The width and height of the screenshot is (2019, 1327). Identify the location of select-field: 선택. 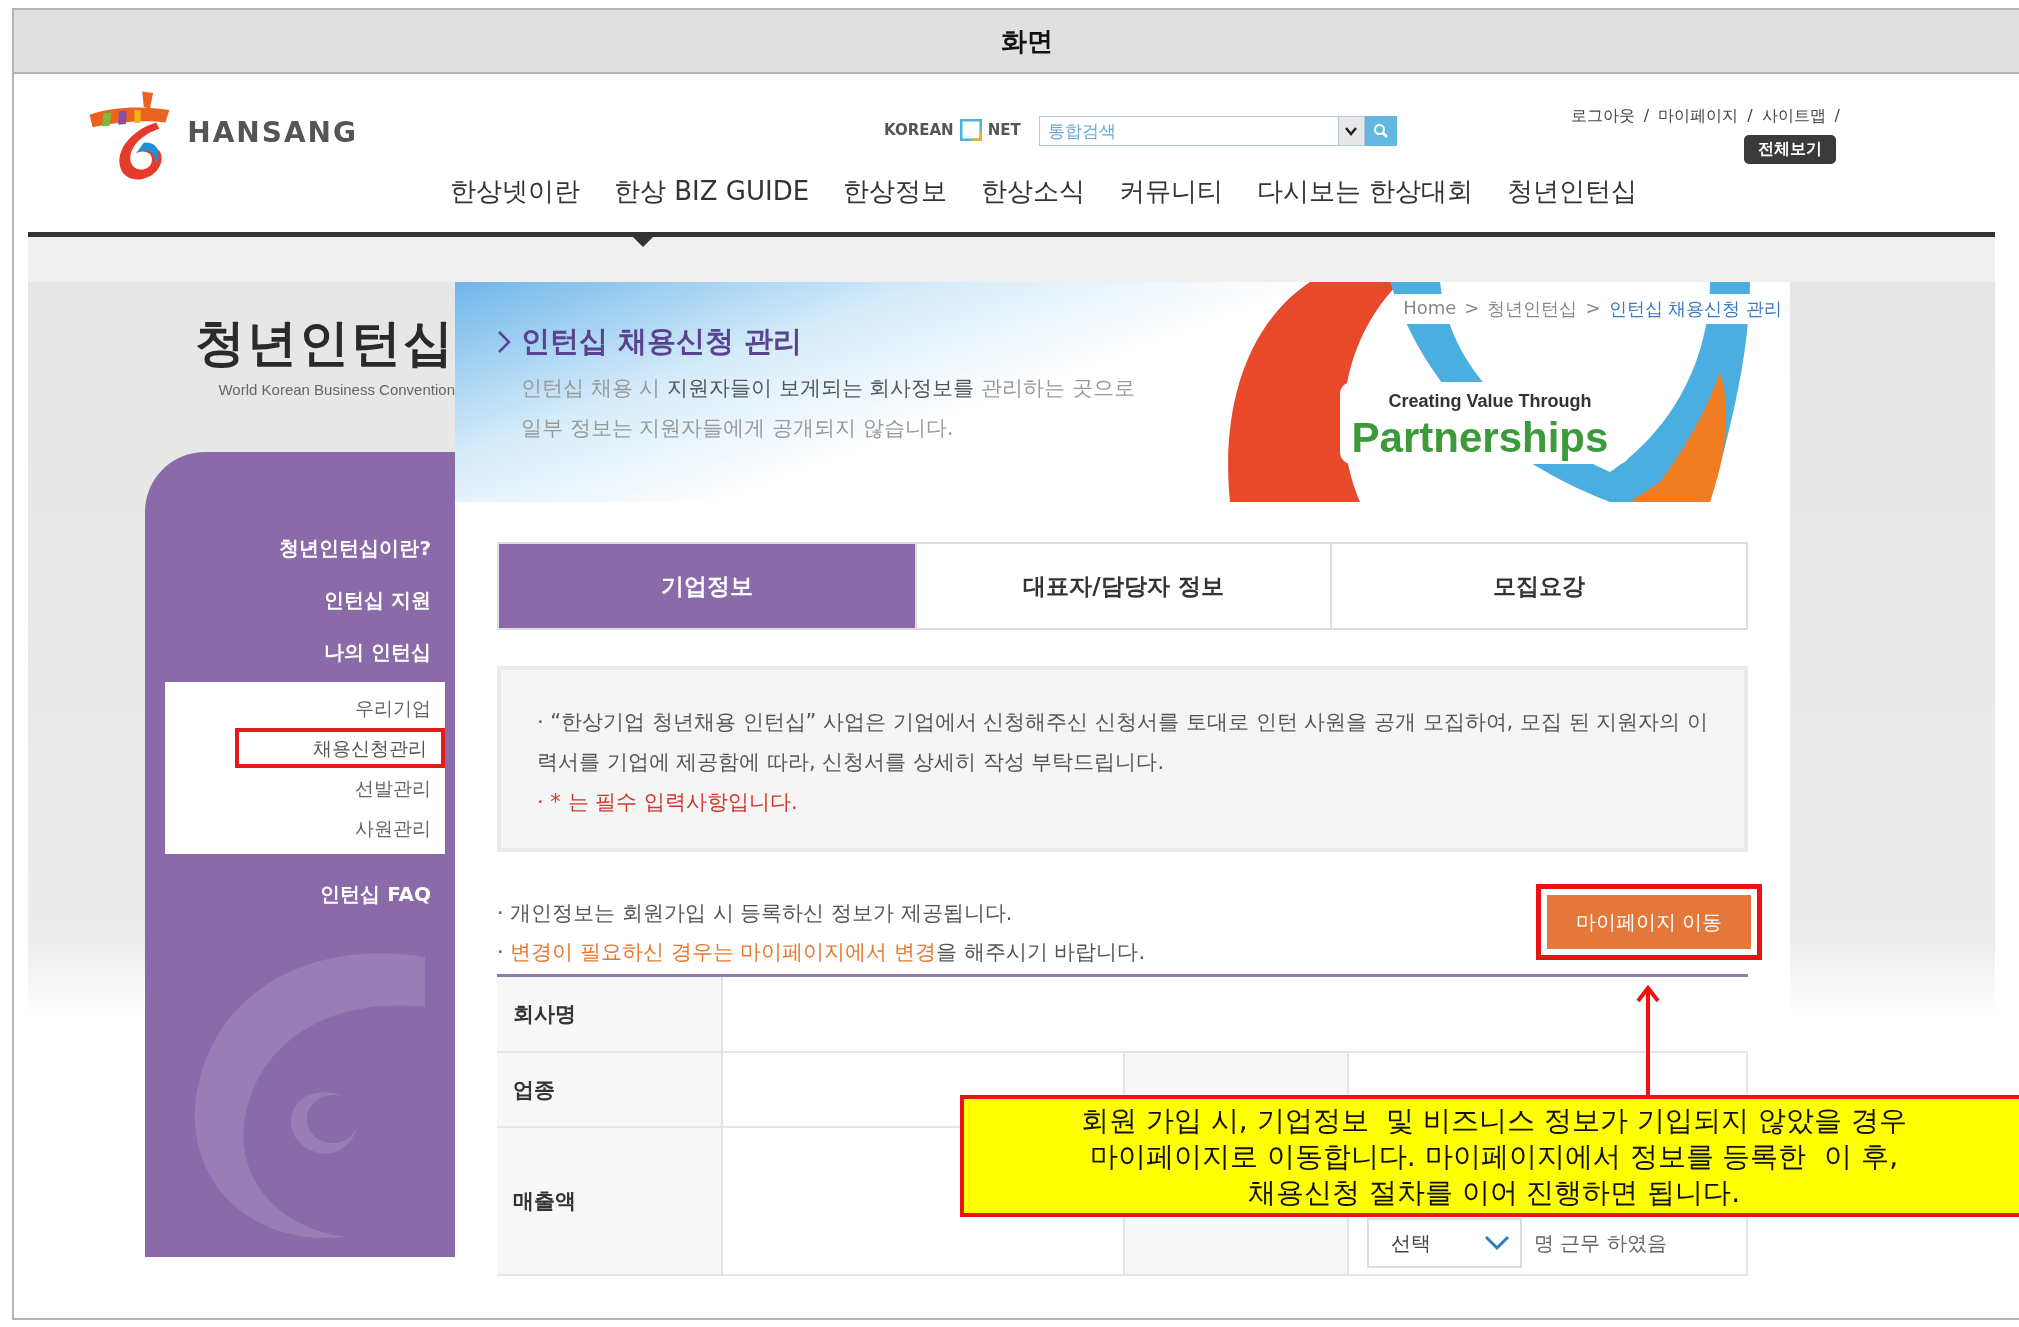
(1444, 1243).